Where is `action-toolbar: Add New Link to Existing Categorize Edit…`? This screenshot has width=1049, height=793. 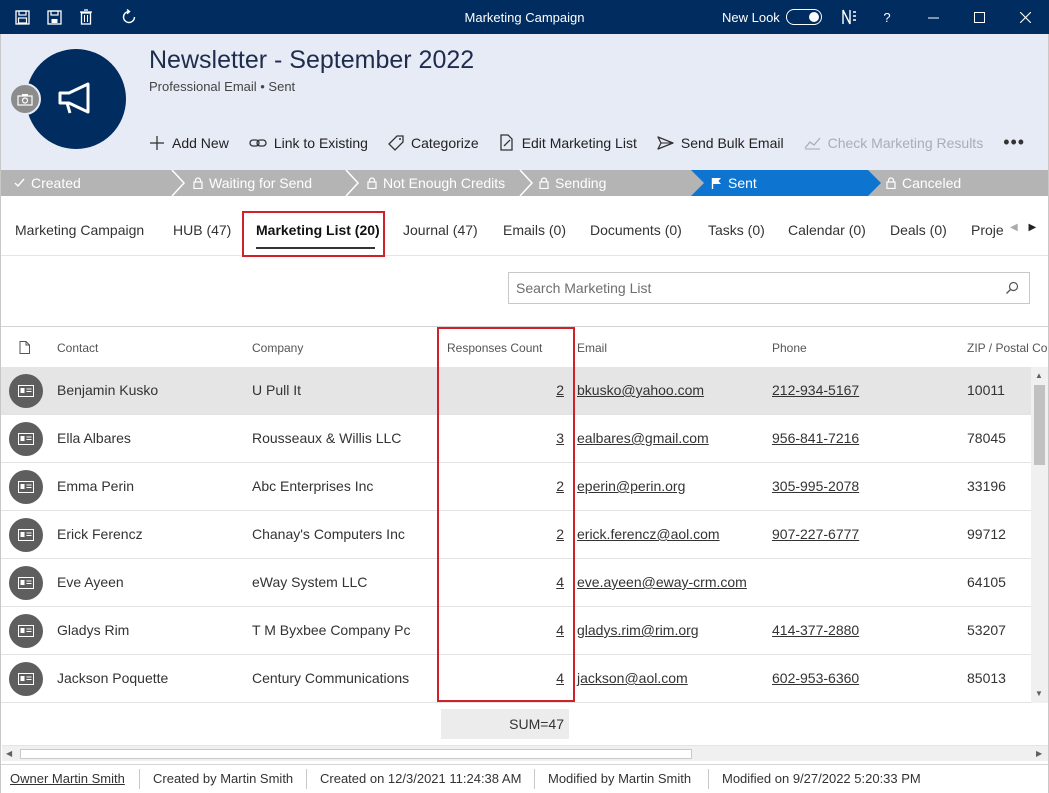 action-toolbar: Add New Link to Existing Categorize Edit… is located at coordinates (587, 142).